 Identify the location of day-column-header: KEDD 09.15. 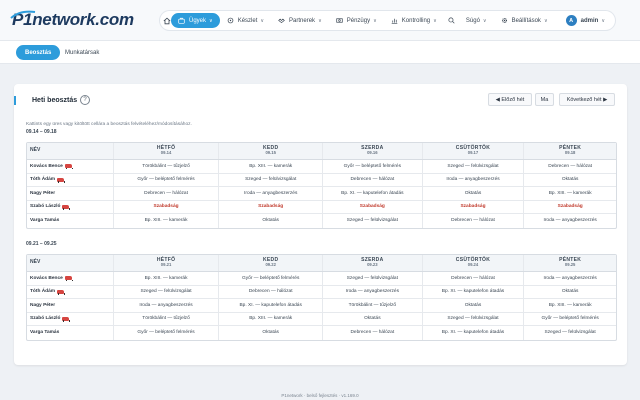
(270, 151).